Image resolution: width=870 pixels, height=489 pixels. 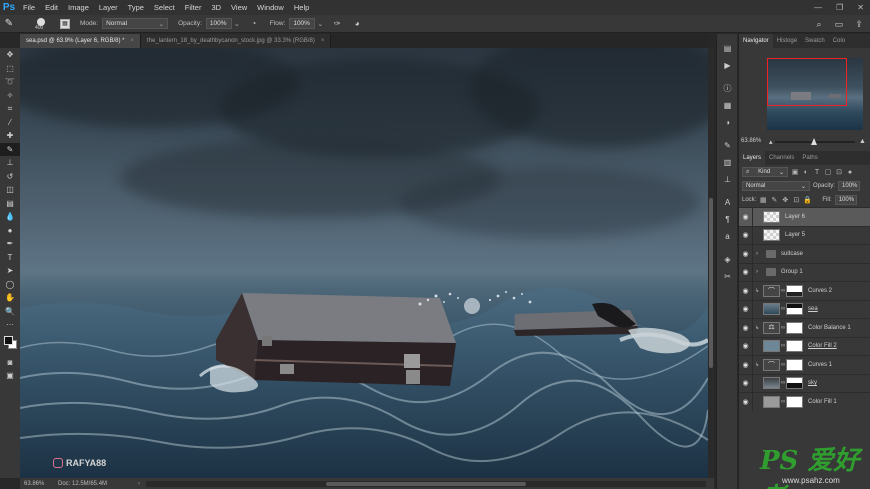 I want to click on airbrush-icon: ✑, so click(x=337, y=24).